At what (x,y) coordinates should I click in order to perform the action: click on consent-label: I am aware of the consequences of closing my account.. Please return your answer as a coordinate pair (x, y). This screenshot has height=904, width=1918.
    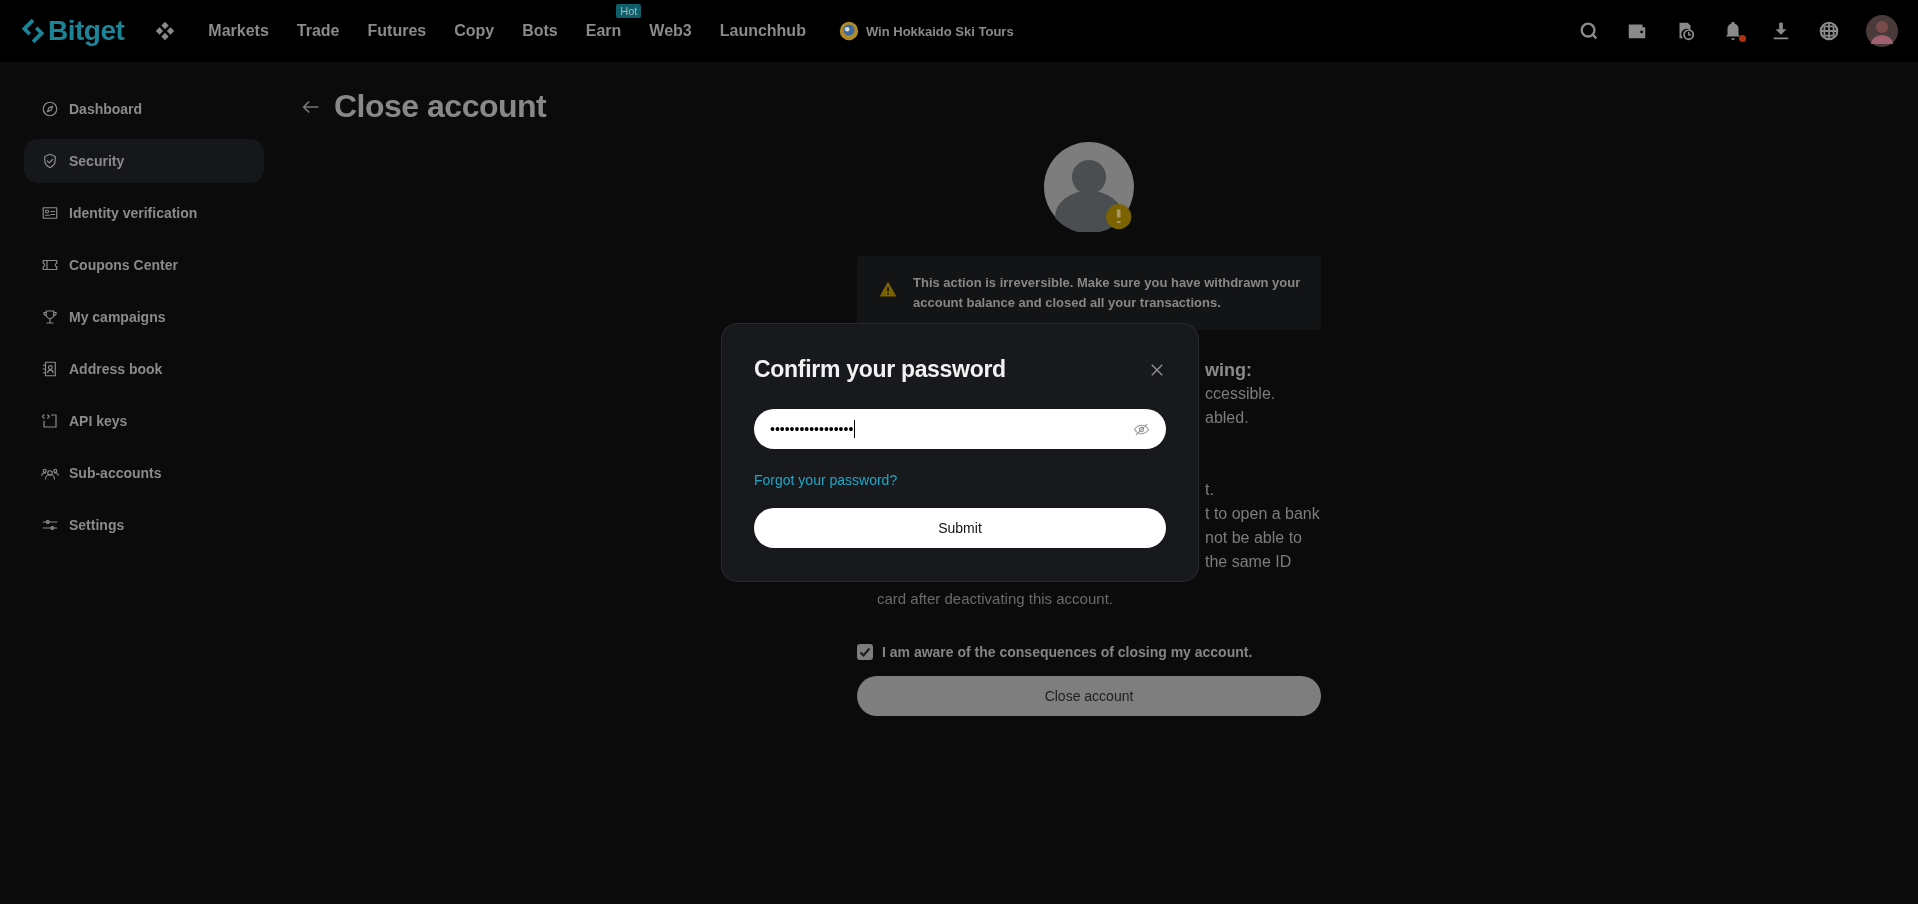
    Looking at the image, I should click on (1067, 652).